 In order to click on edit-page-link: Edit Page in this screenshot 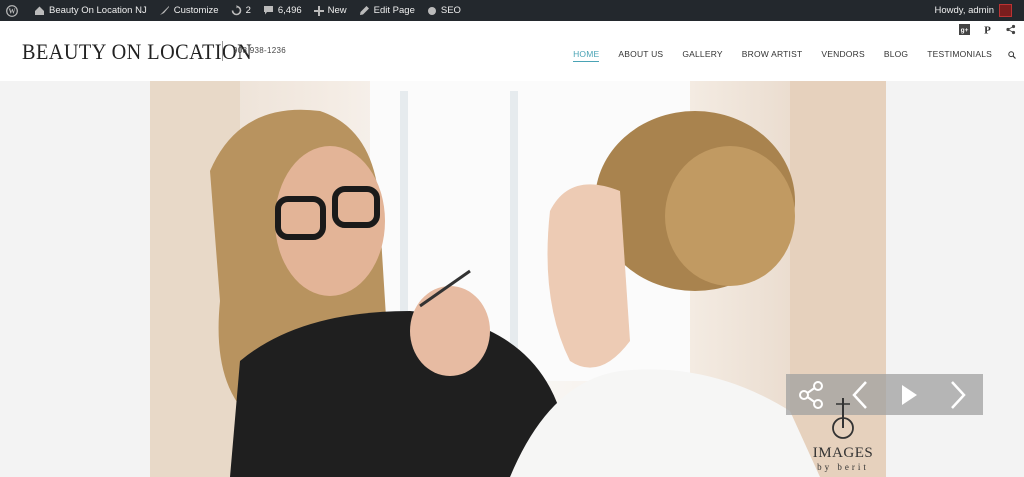, I will do `click(387, 10)`.